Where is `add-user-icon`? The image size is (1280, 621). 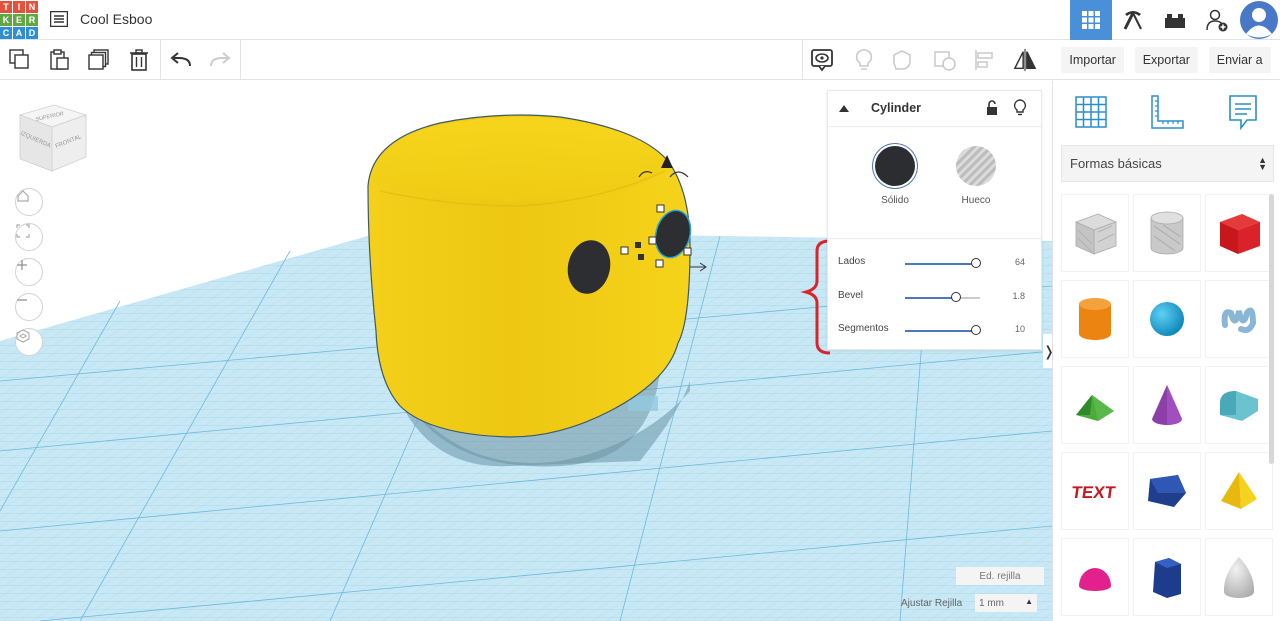 add-user-icon is located at coordinates (1217, 20).